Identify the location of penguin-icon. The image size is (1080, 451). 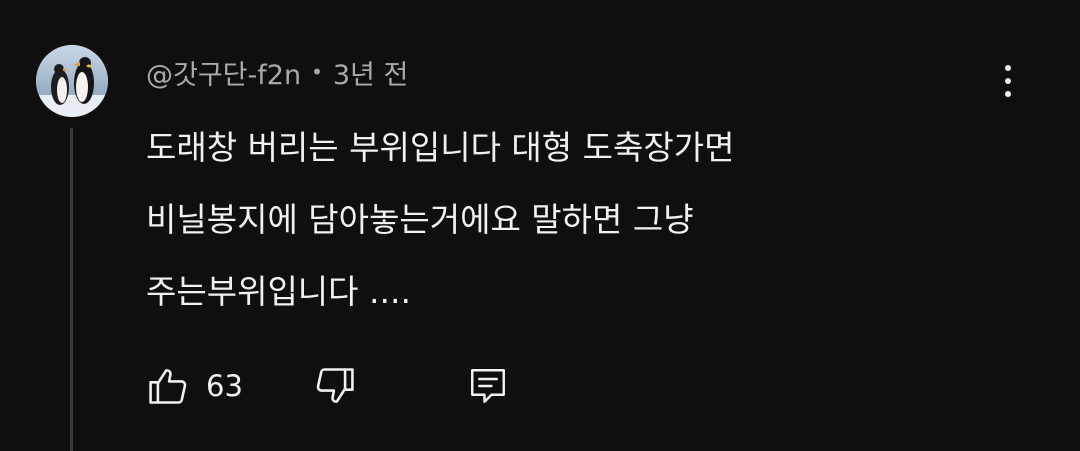
(72, 81).